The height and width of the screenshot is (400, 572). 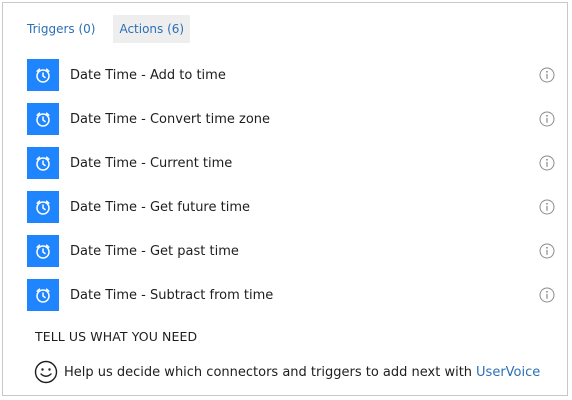 What do you see at coordinates (293, 295) in the screenshot?
I see `action-item-subtract-from-time: Date Time - Subtract from time` at bounding box center [293, 295].